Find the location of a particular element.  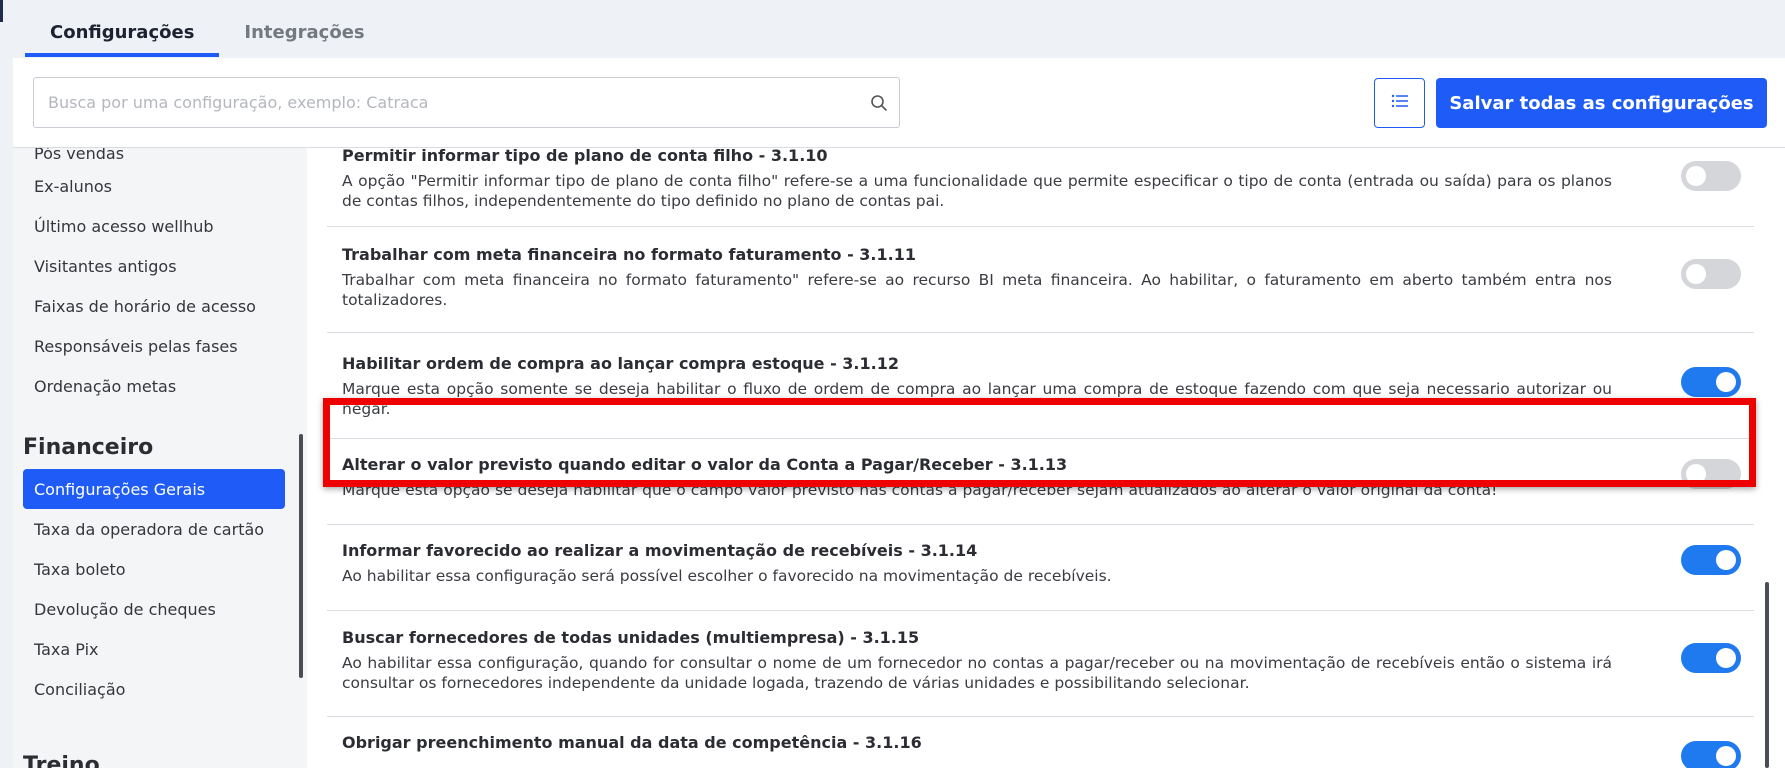

sidebar-item-conciliacao: Conciliação is located at coordinates (154, 689).